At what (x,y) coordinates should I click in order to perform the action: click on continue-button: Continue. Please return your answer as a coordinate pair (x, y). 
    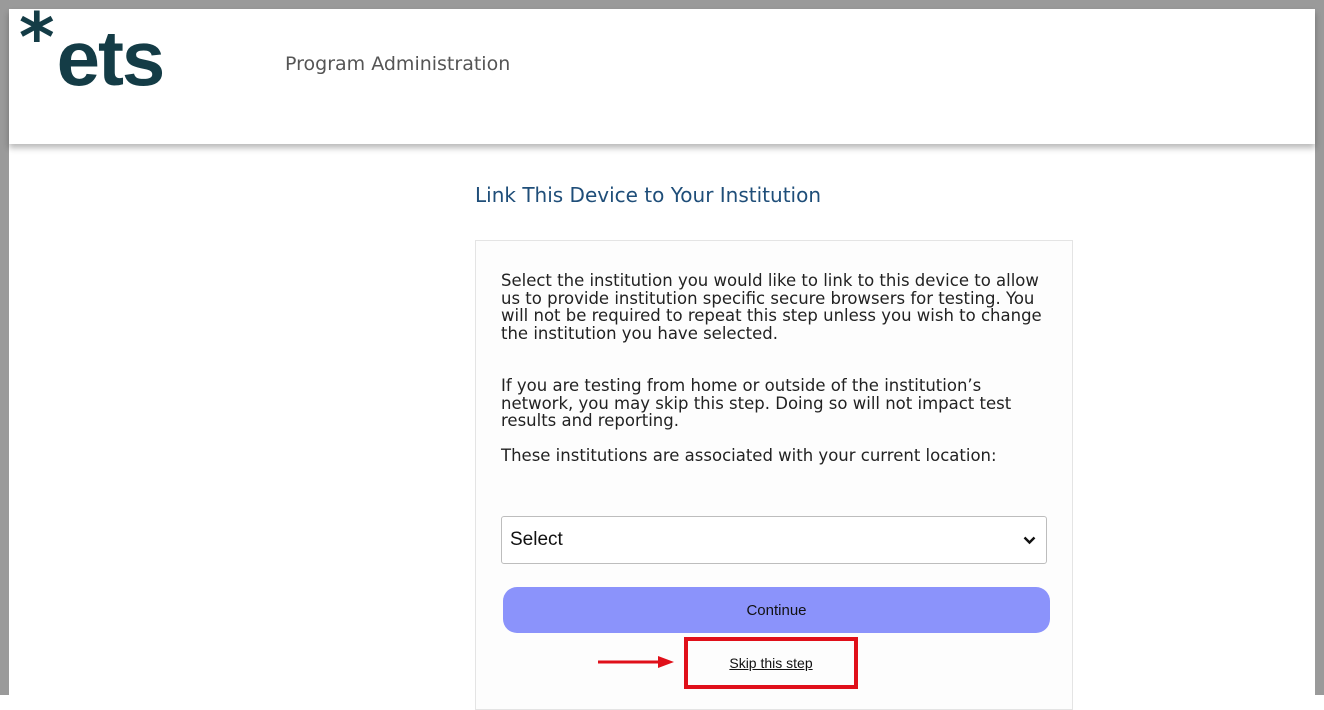
    Looking at the image, I should click on (776, 610).